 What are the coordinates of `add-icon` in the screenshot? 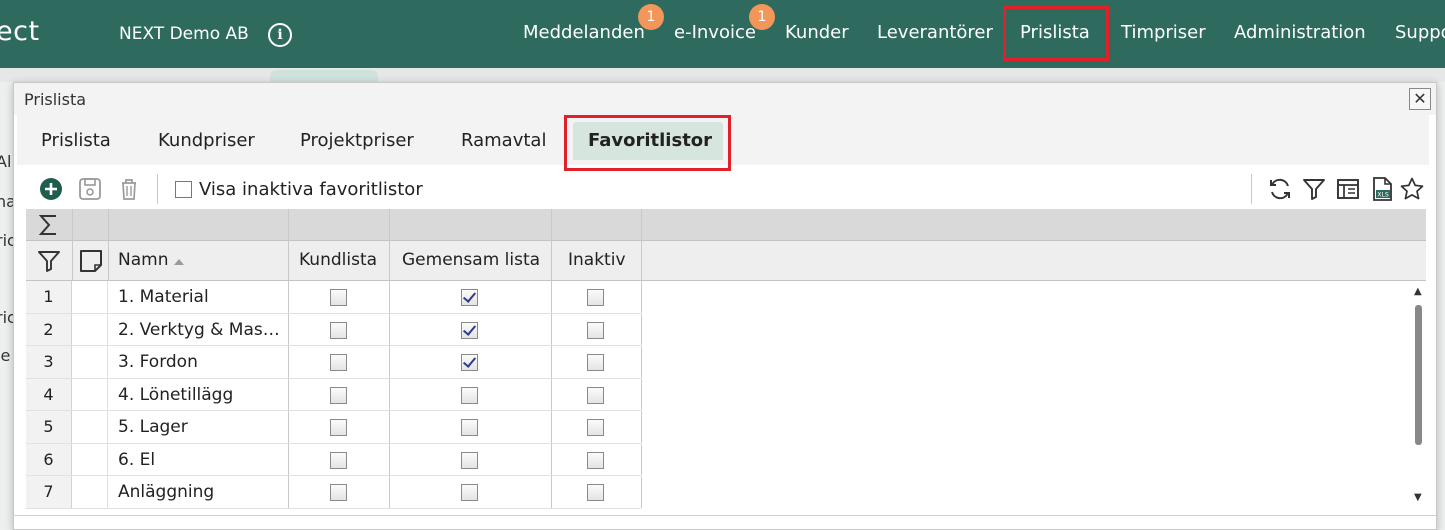 It's located at (51, 189).